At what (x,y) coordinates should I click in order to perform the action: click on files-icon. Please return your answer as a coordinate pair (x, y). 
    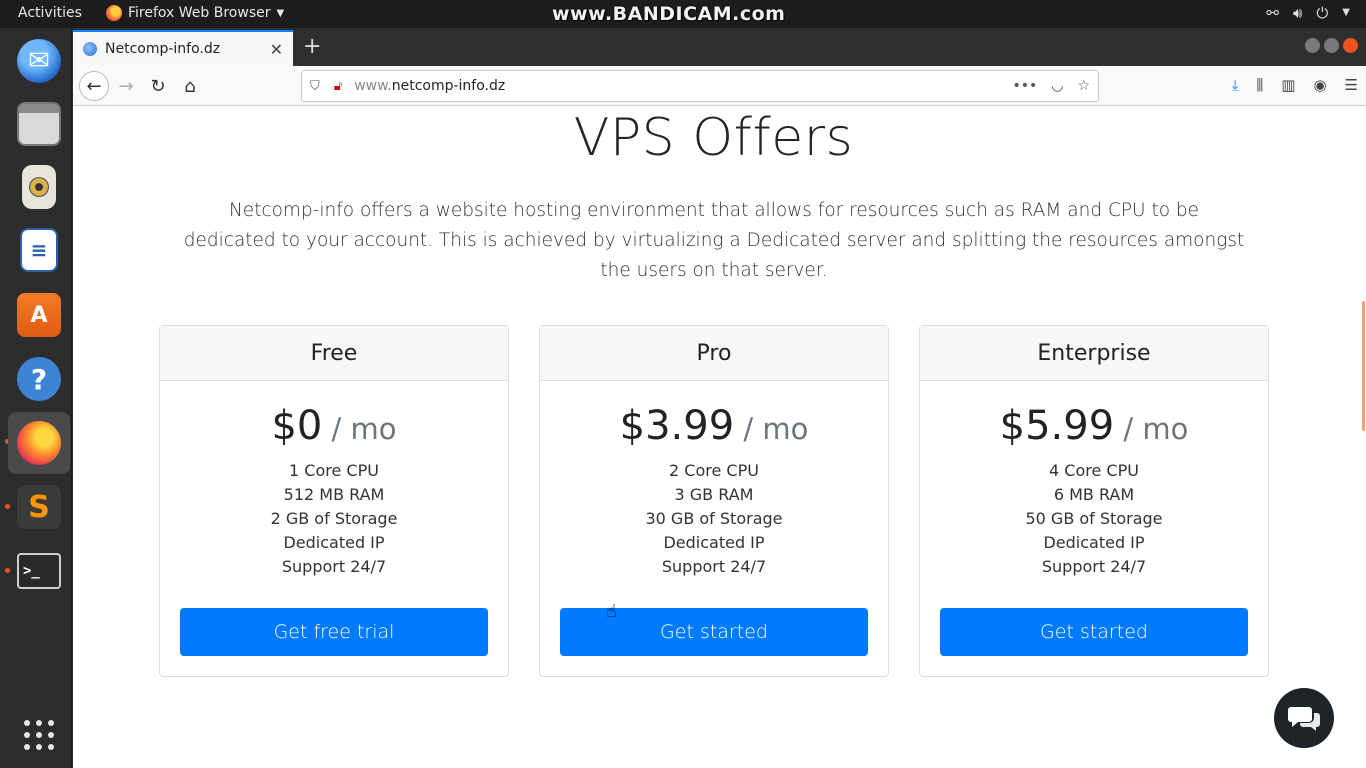
    Looking at the image, I should click on (39, 124).